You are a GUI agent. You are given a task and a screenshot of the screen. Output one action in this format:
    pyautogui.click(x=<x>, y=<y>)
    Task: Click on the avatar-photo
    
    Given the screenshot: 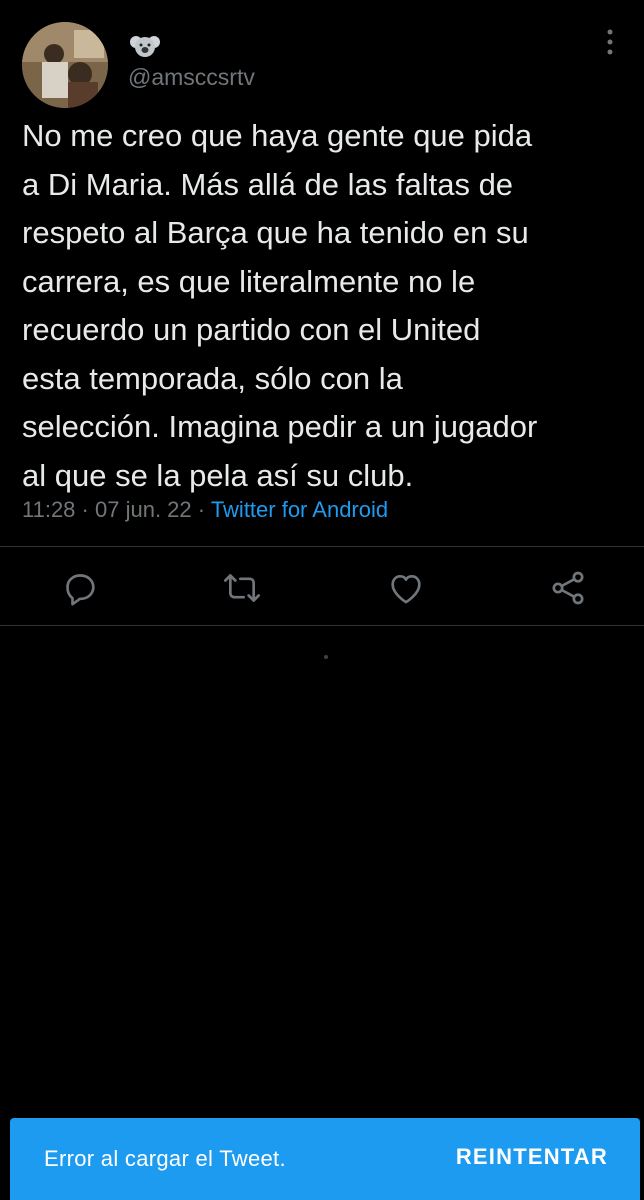 What is the action you would take?
    pyautogui.click(x=65, y=65)
    